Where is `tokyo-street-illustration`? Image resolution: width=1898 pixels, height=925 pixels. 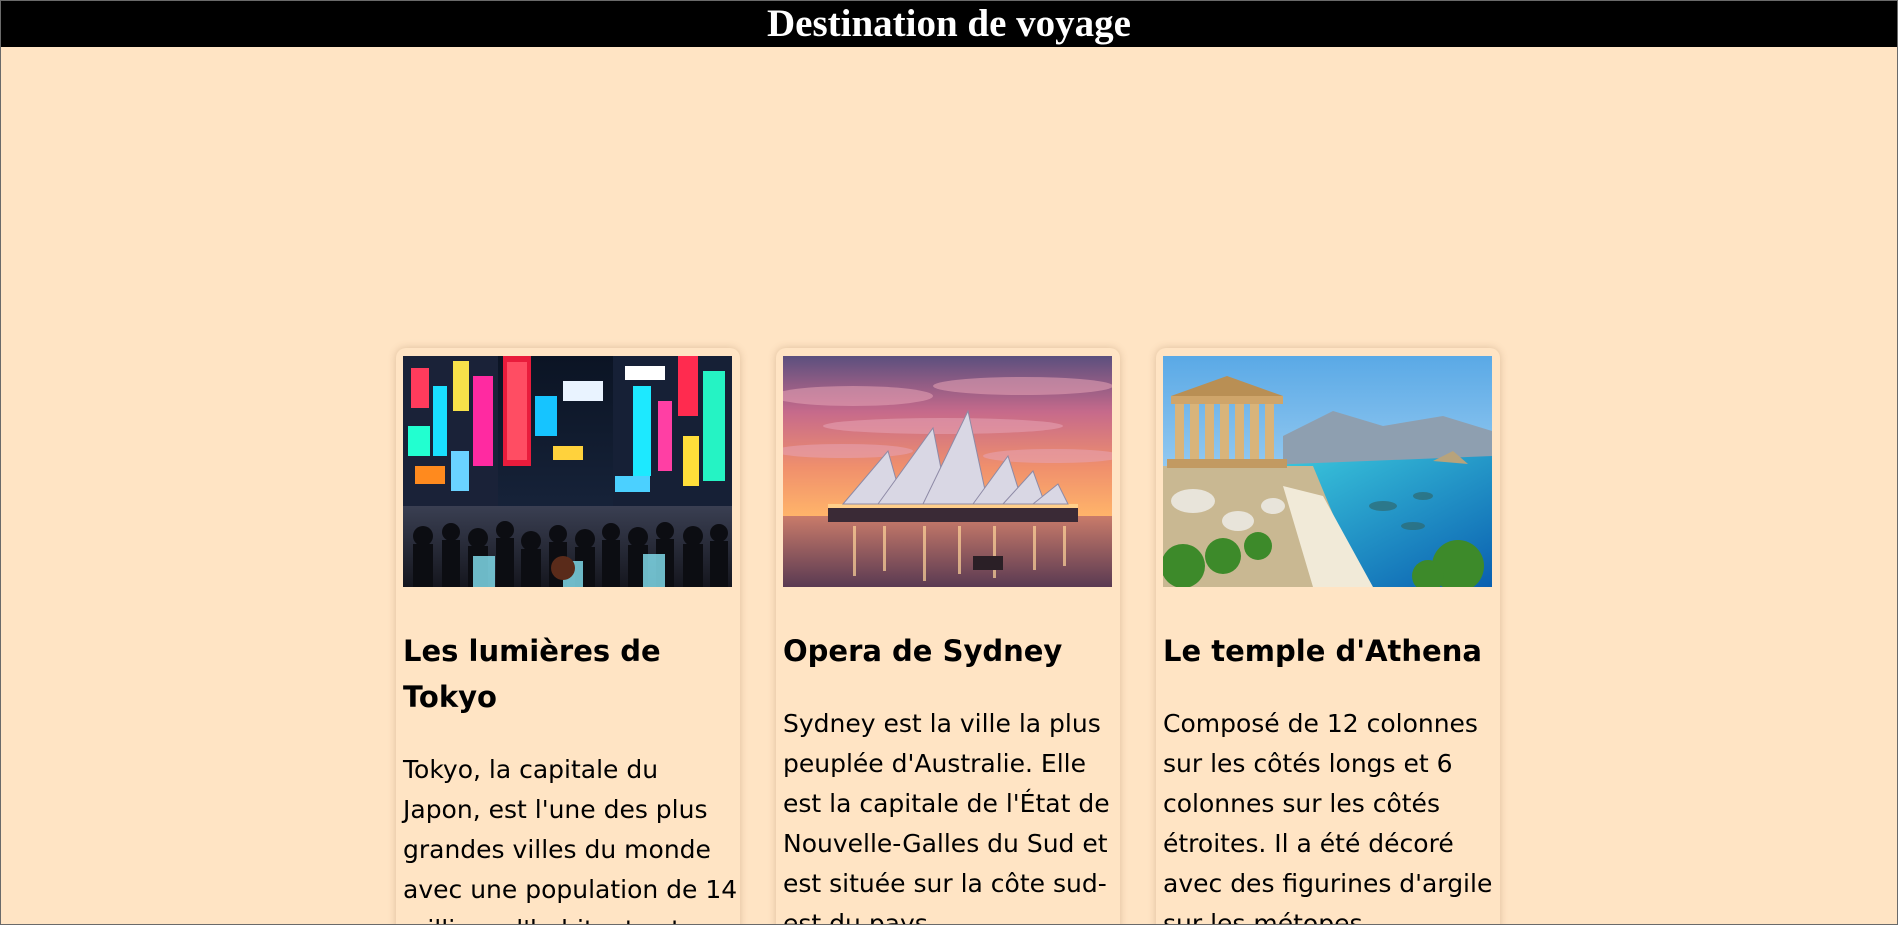
tokyo-street-illustration is located at coordinates (567, 471).